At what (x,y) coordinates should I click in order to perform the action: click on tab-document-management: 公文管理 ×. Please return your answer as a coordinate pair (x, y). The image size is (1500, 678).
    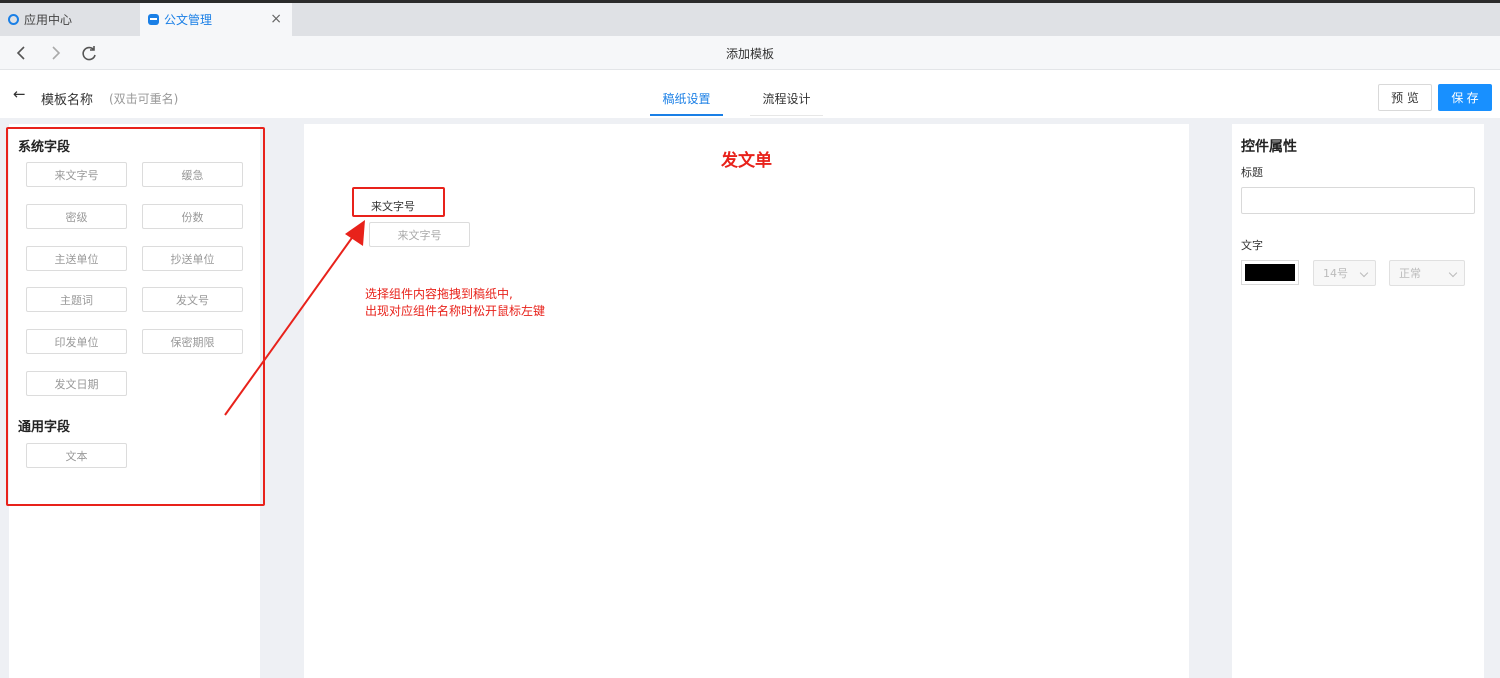
    Looking at the image, I should click on (216, 19).